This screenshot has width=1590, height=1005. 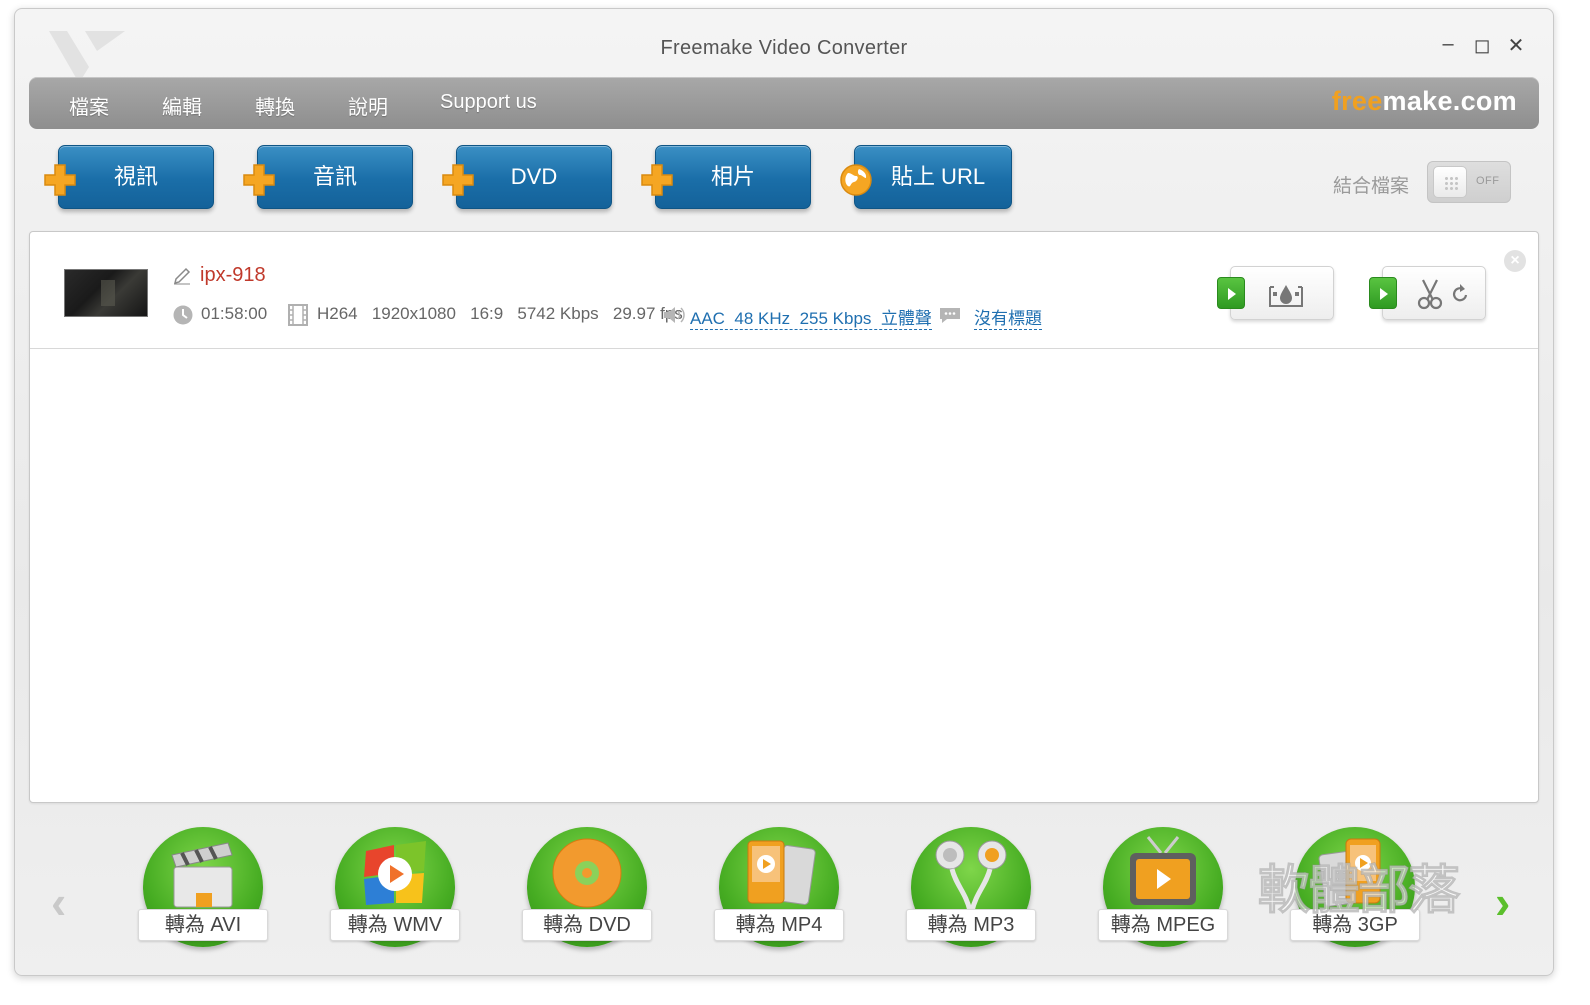 What do you see at coordinates (234, 313) in the screenshot?
I see `duration-text: 01:58:00` at bounding box center [234, 313].